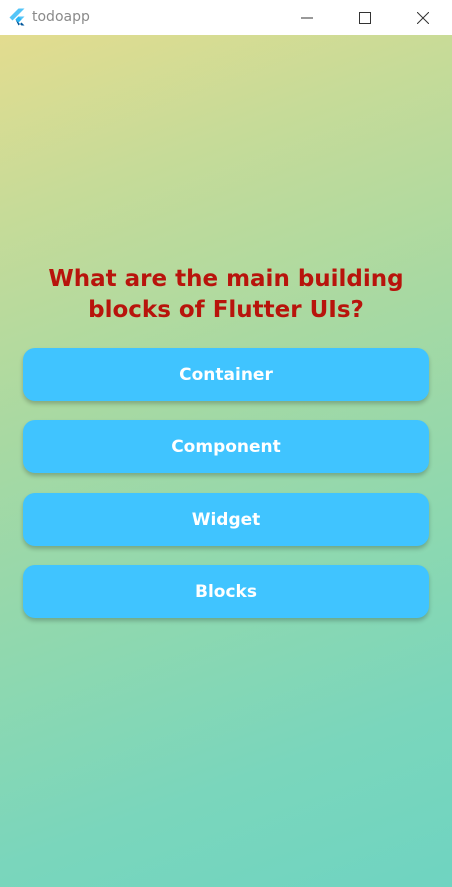  I want to click on minimize-button, so click(307, 17).